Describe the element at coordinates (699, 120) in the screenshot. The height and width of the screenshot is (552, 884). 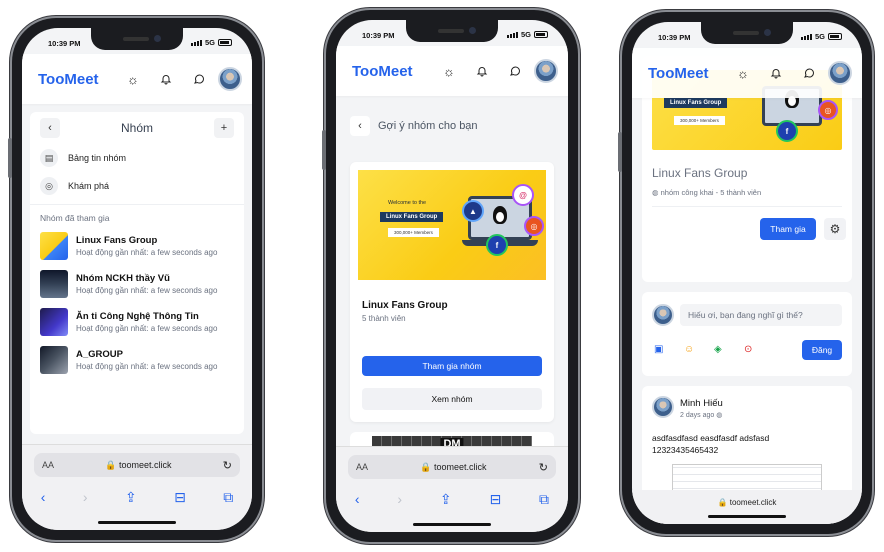
I see `banner-members: 300,000+ Members` at that location.